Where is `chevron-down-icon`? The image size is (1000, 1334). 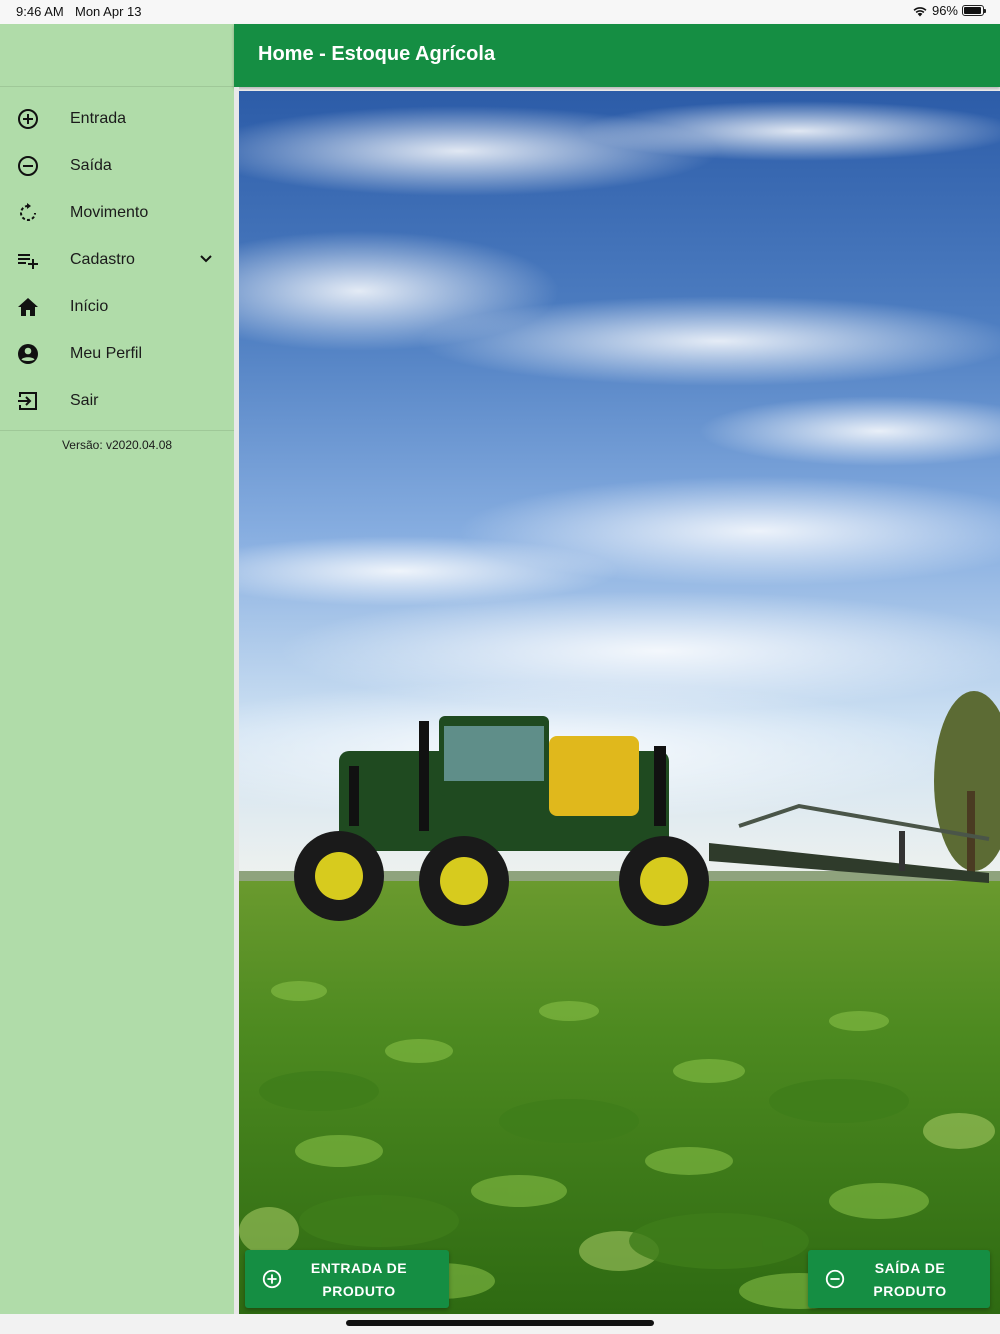 chevron-down-icon is located at coordinates (206, 259).